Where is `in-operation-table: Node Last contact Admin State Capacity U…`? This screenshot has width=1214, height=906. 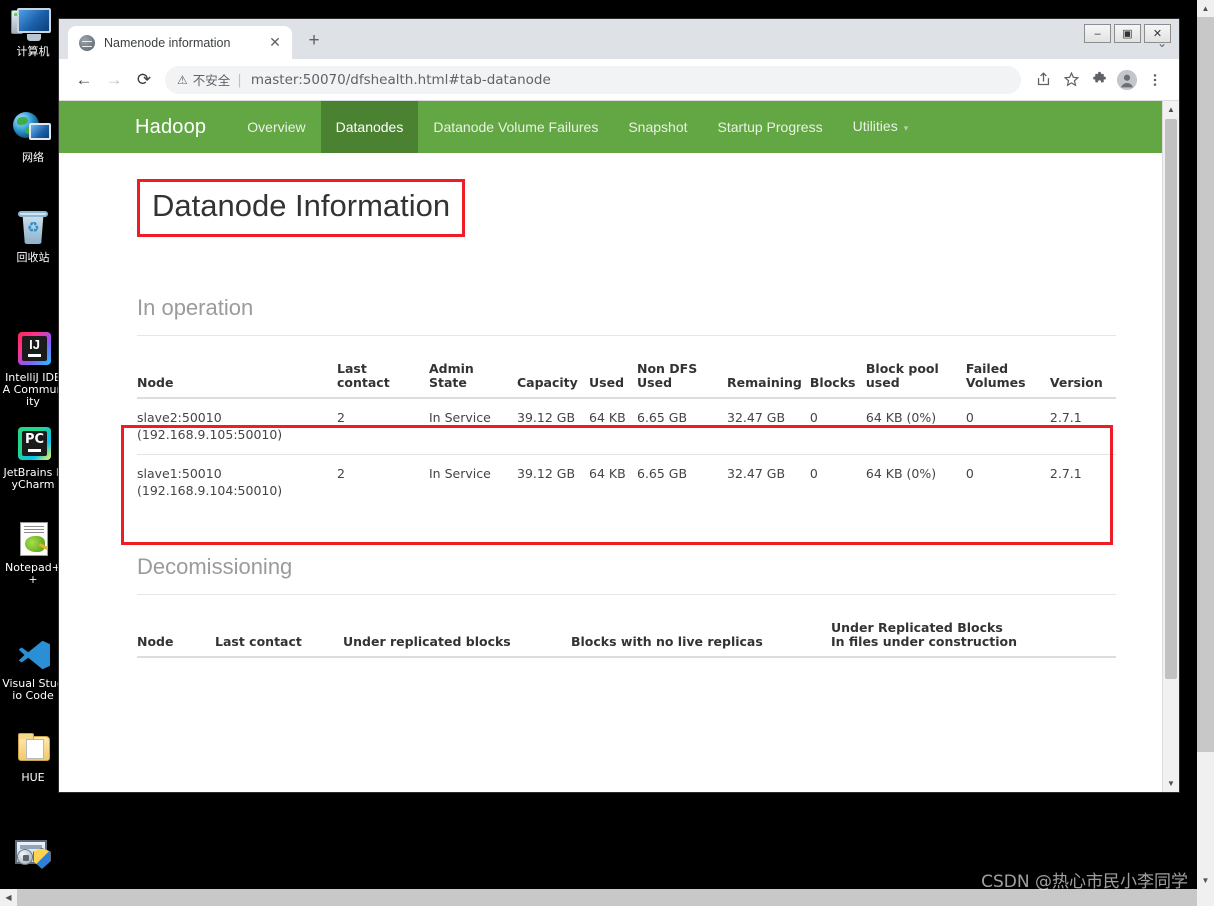 in-operation-table: Node Last contact Admin State Capacity U… is located at coordinates (626, 434).